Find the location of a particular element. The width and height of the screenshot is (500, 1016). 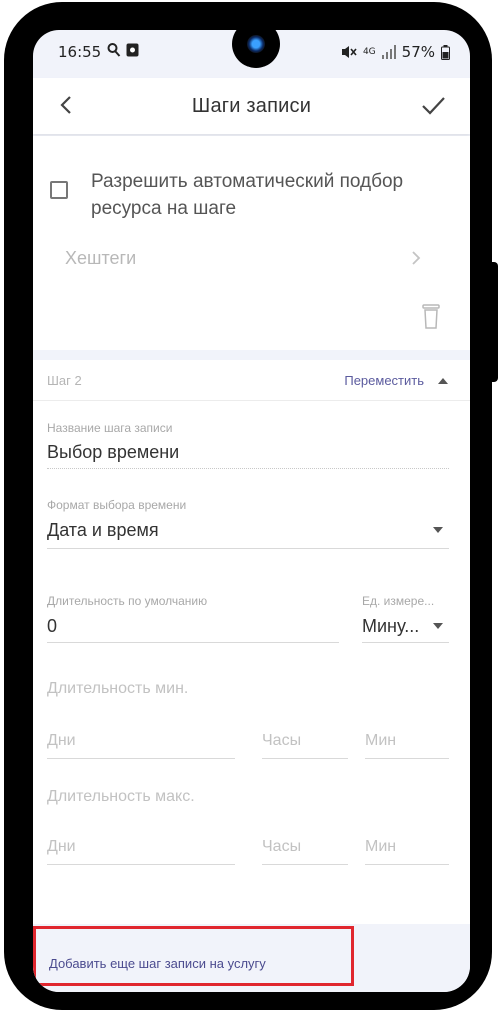

divider is located at coordinates (251, 400).